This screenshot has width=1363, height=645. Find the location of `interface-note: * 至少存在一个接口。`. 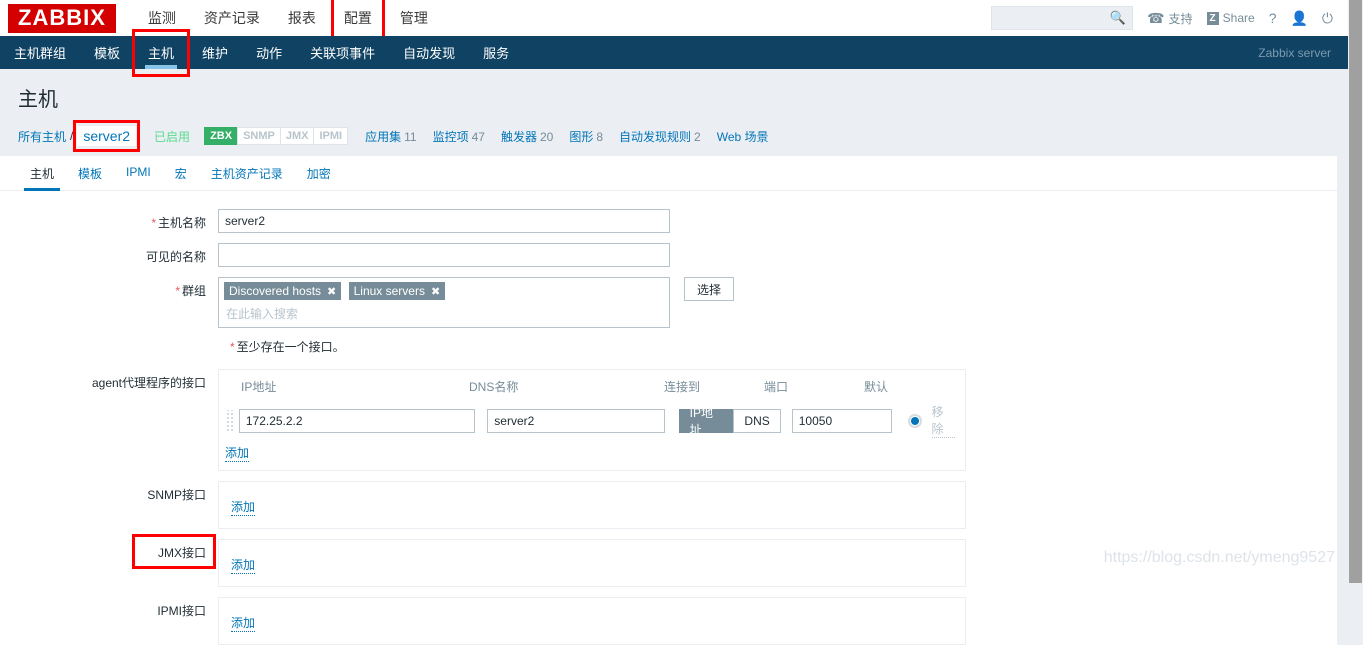

interface-note: * 至少存在一个接口。 is located at coordinates (287, 346).